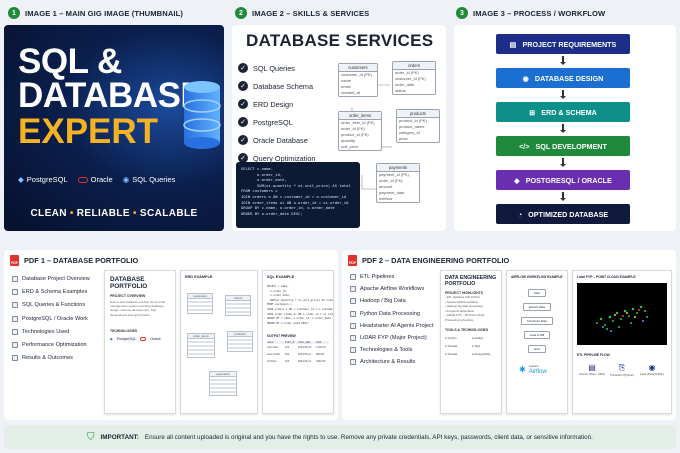 The height and width of the screenshot is (453, 680). What do you see at coordinates (51, 292) in the screenshot?
I see `list-item: ERD & Schema Examples` at bounding box center [51, 292].